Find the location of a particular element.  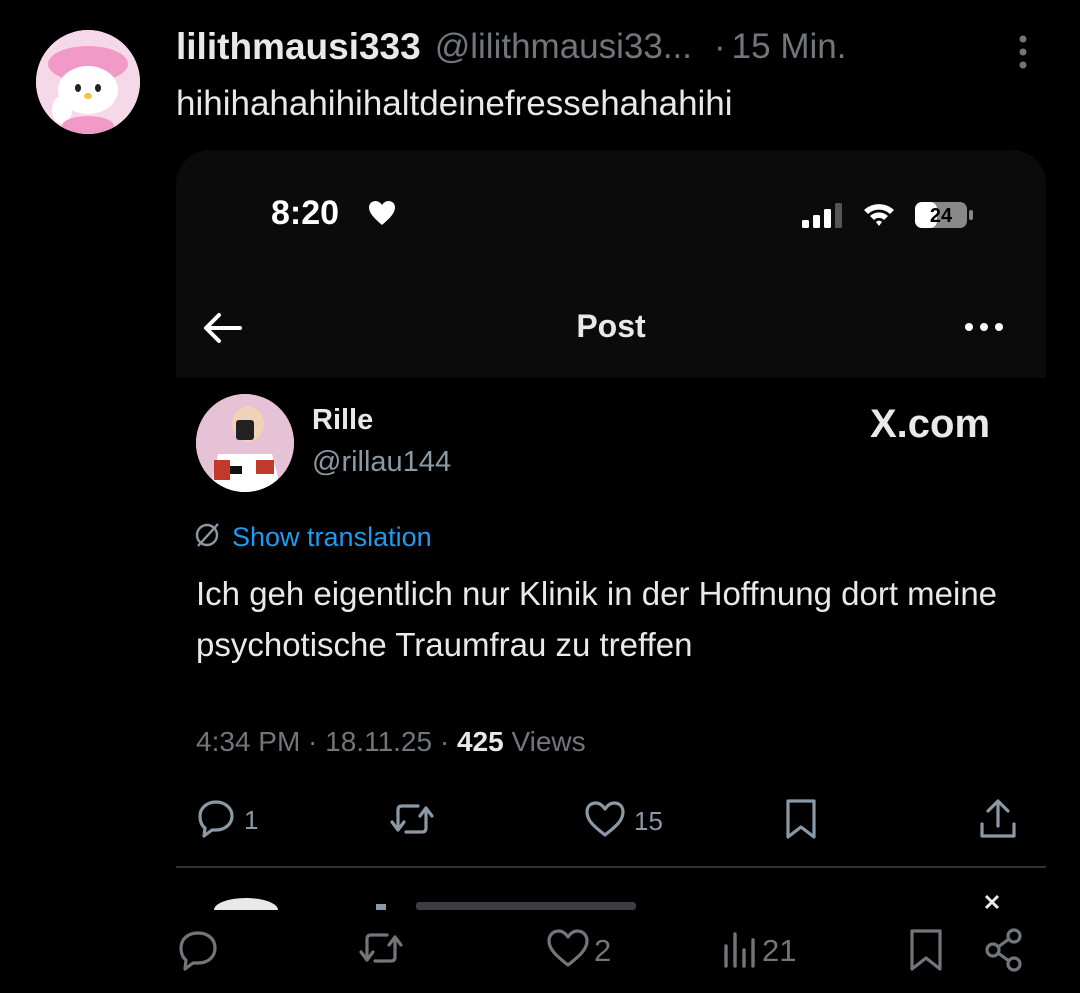

bookmark-button is located at coordinates (926, 952).